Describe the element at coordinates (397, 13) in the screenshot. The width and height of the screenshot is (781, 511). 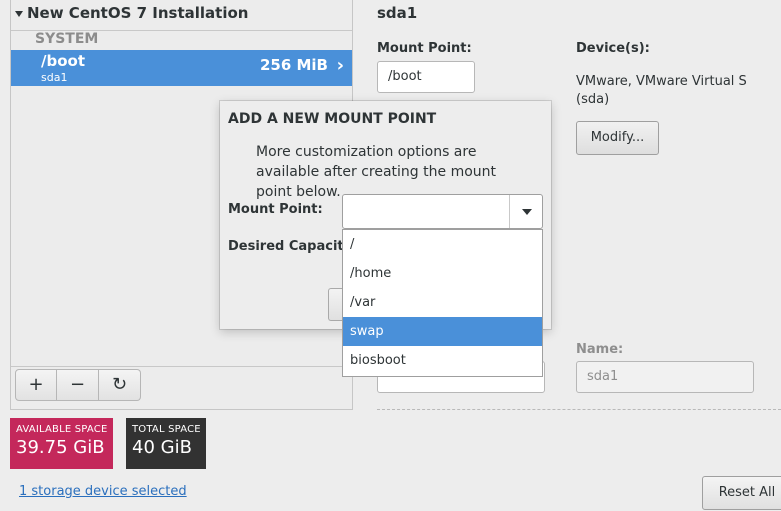
I see `details-title: sda1` at that location.